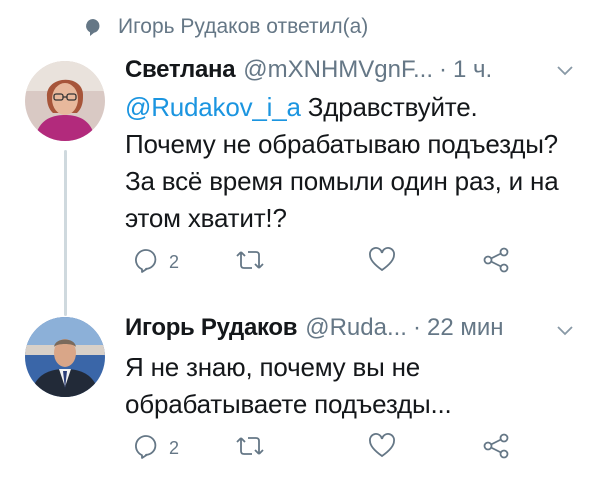  What do you see at coordinates (180, 70) in the screenshot?
I see `author-name: Светлана` at bounding box center [180, 70].